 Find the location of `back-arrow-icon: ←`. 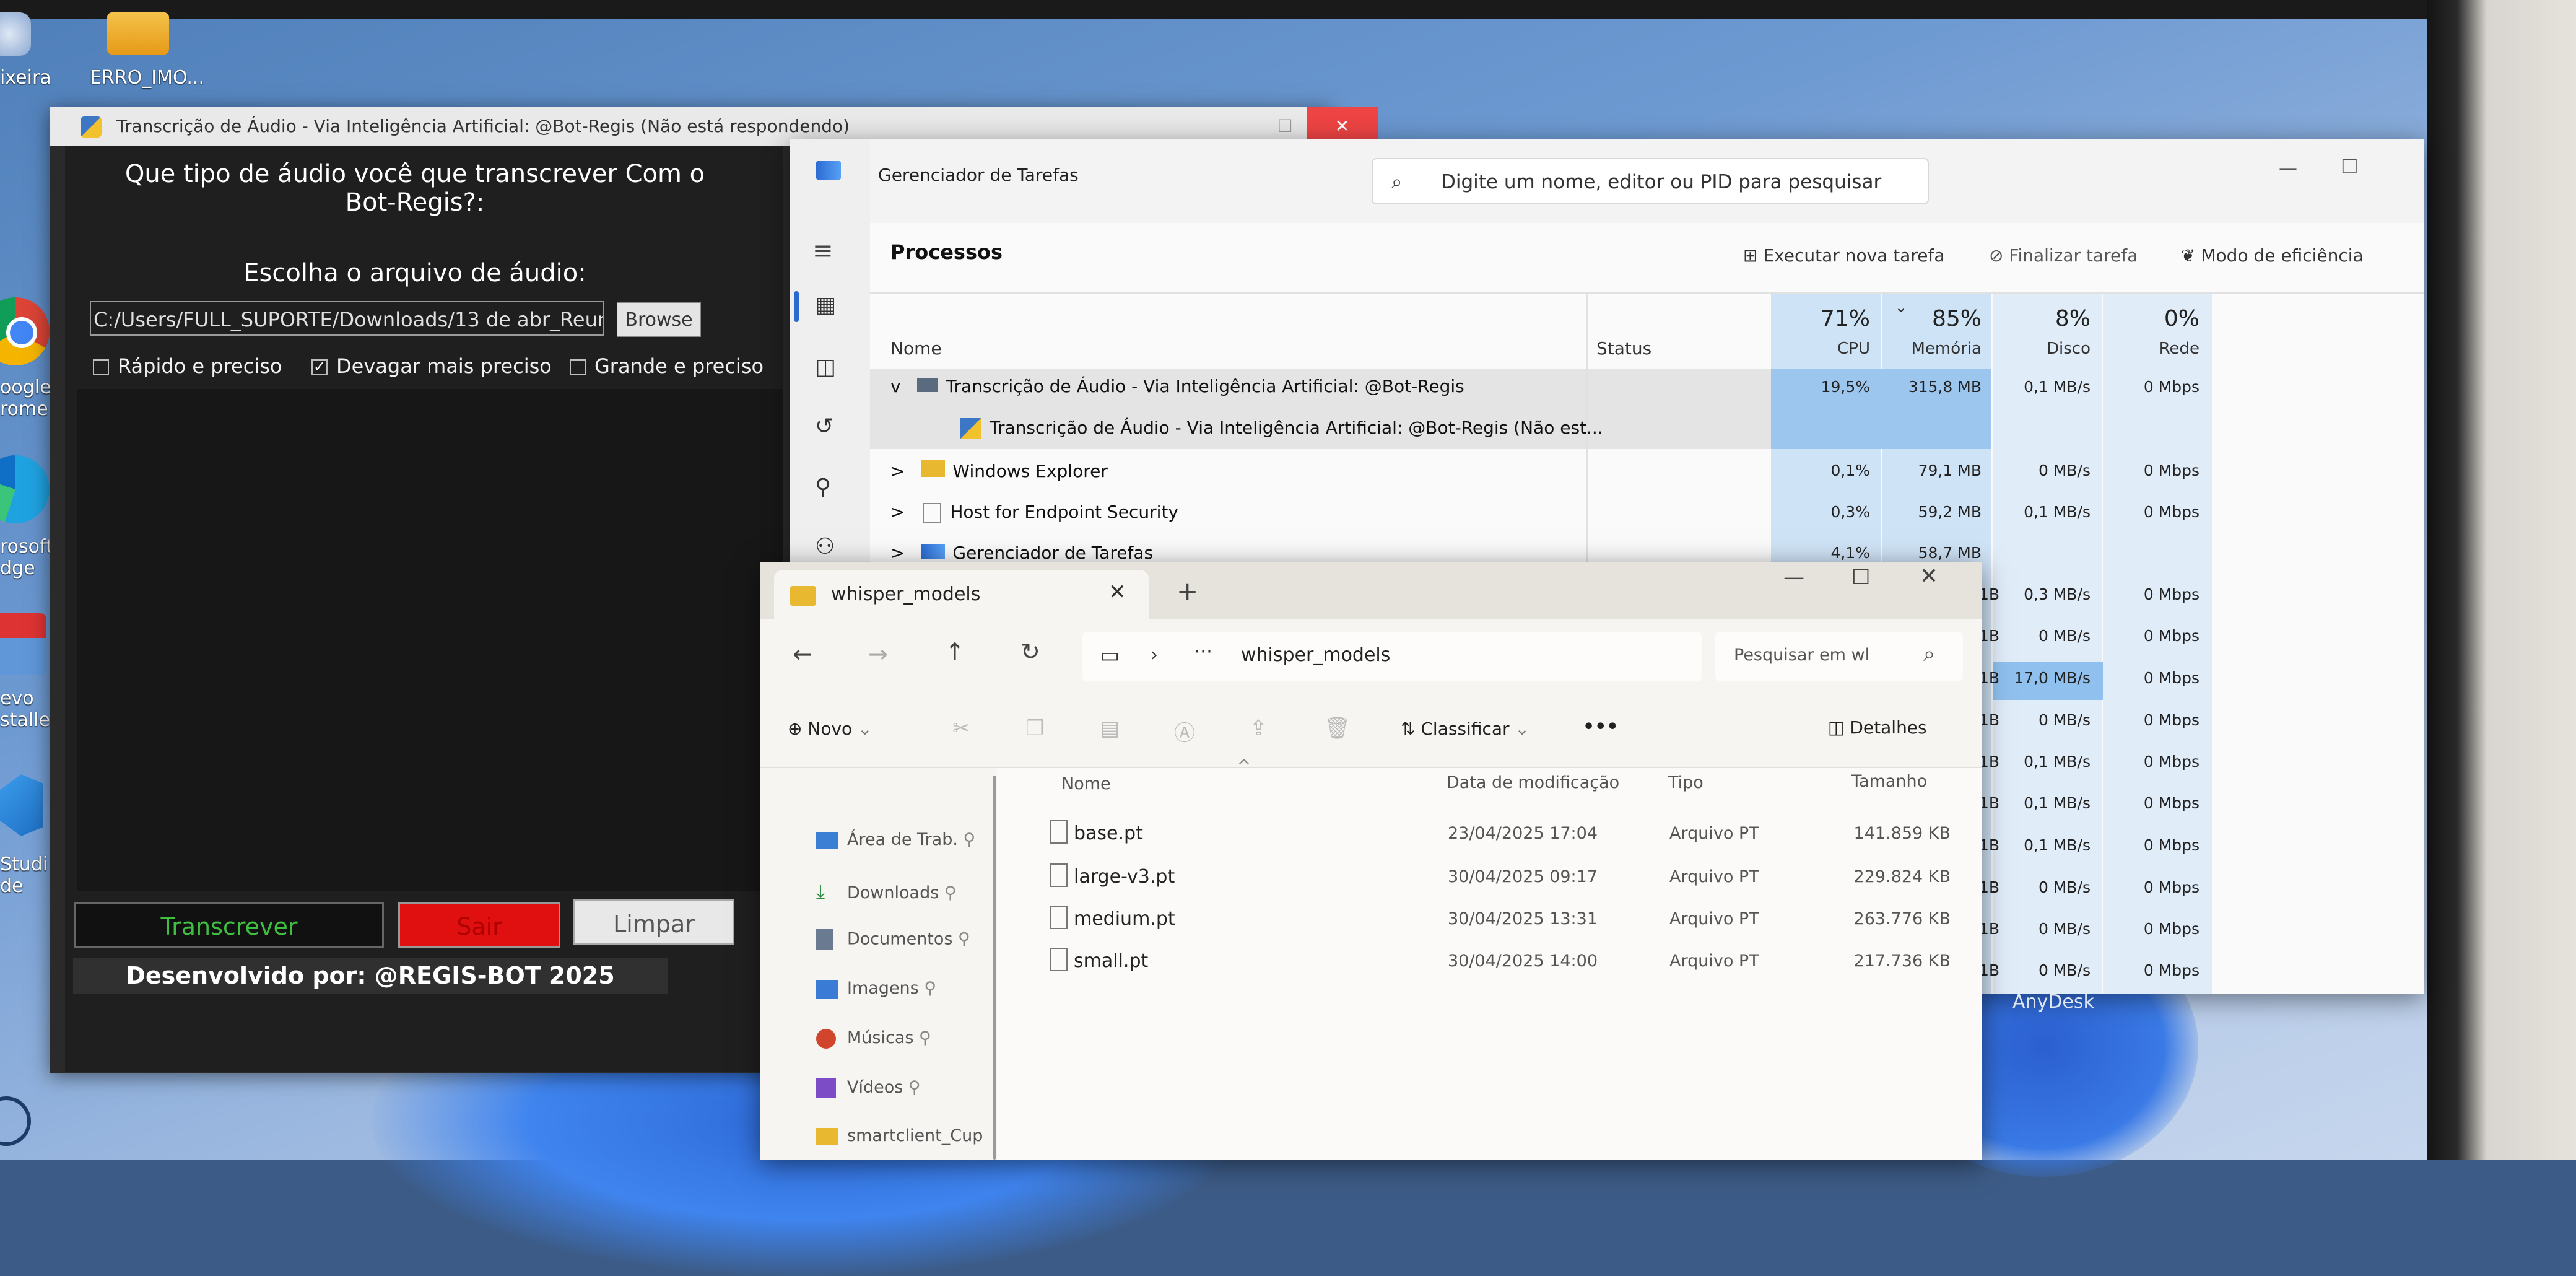

back-arrow-icon: ← is located at coordinates (802, 654).